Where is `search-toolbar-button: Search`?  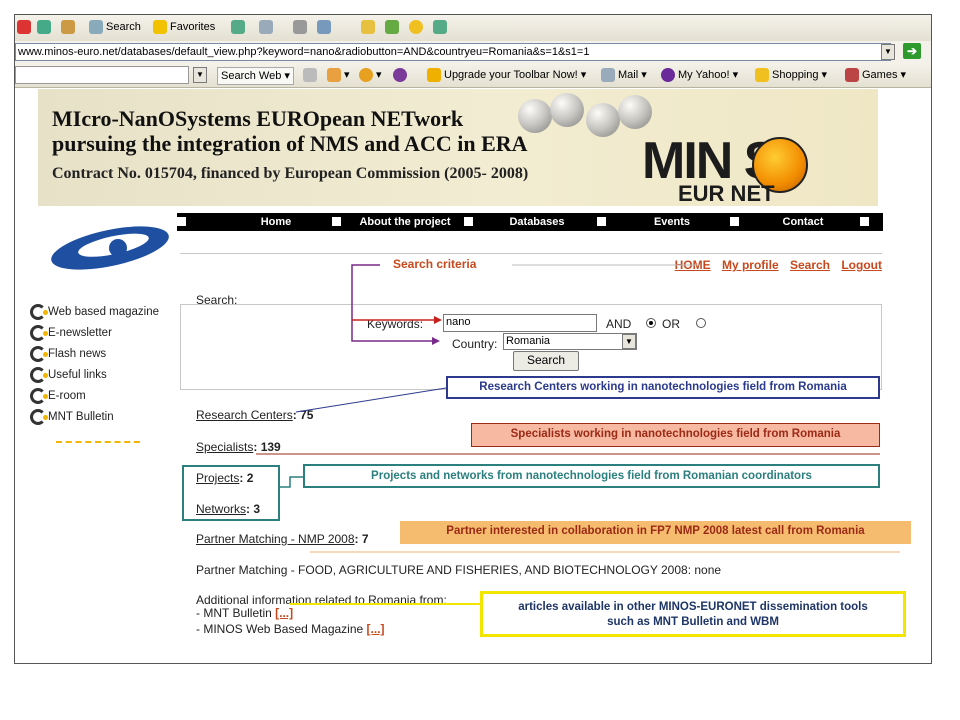 search-toolbar-button: Search is located at coordinates (115, 27).